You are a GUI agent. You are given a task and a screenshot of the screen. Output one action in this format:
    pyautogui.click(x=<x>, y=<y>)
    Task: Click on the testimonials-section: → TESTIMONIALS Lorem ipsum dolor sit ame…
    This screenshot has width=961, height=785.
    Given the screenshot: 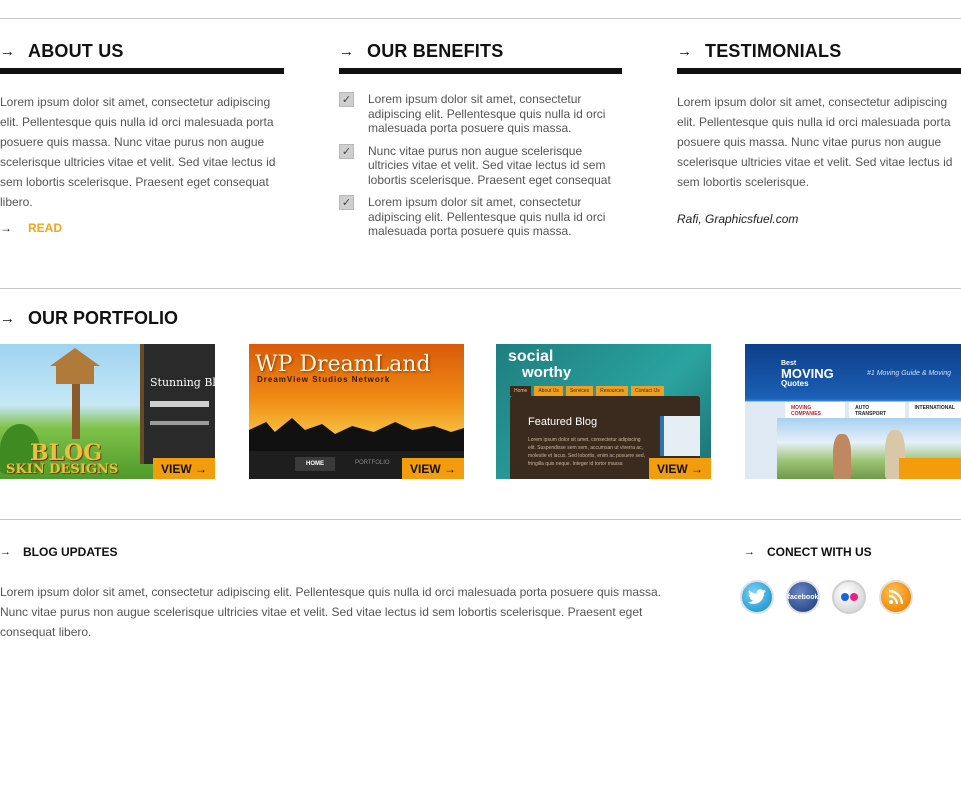 What is the action you would take?
    pyautogui.click(x=819, y=132)
    